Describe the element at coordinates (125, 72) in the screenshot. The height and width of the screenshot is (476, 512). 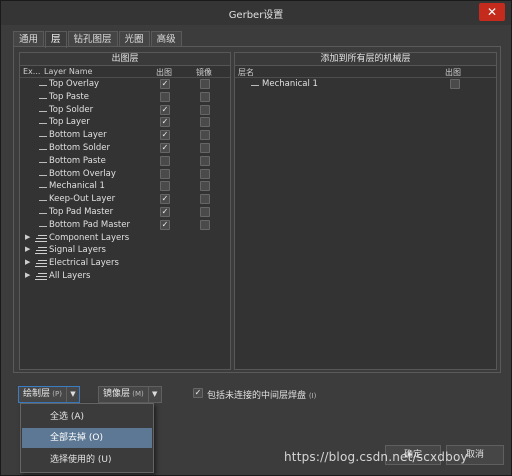
I see `plot-layers-column-header: Ex... Layer Name 出图 镜像` at that location.